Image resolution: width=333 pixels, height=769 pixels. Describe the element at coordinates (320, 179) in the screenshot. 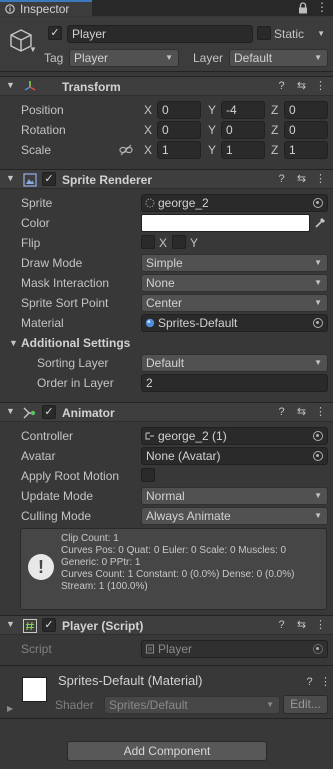

I see `sprite-renderer-menu-icon: ⋮` at that location.